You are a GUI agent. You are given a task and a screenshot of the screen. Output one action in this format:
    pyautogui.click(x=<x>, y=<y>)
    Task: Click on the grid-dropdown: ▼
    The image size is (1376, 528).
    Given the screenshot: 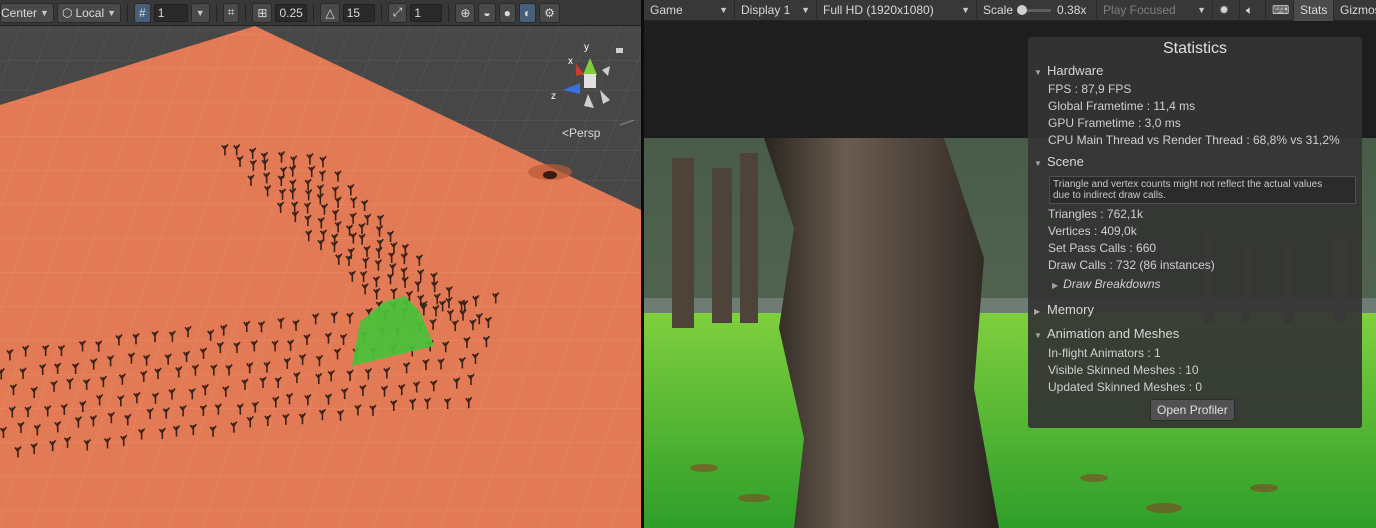 What is the action you would take?
    pyautogui.click(x=200, y=12)
    